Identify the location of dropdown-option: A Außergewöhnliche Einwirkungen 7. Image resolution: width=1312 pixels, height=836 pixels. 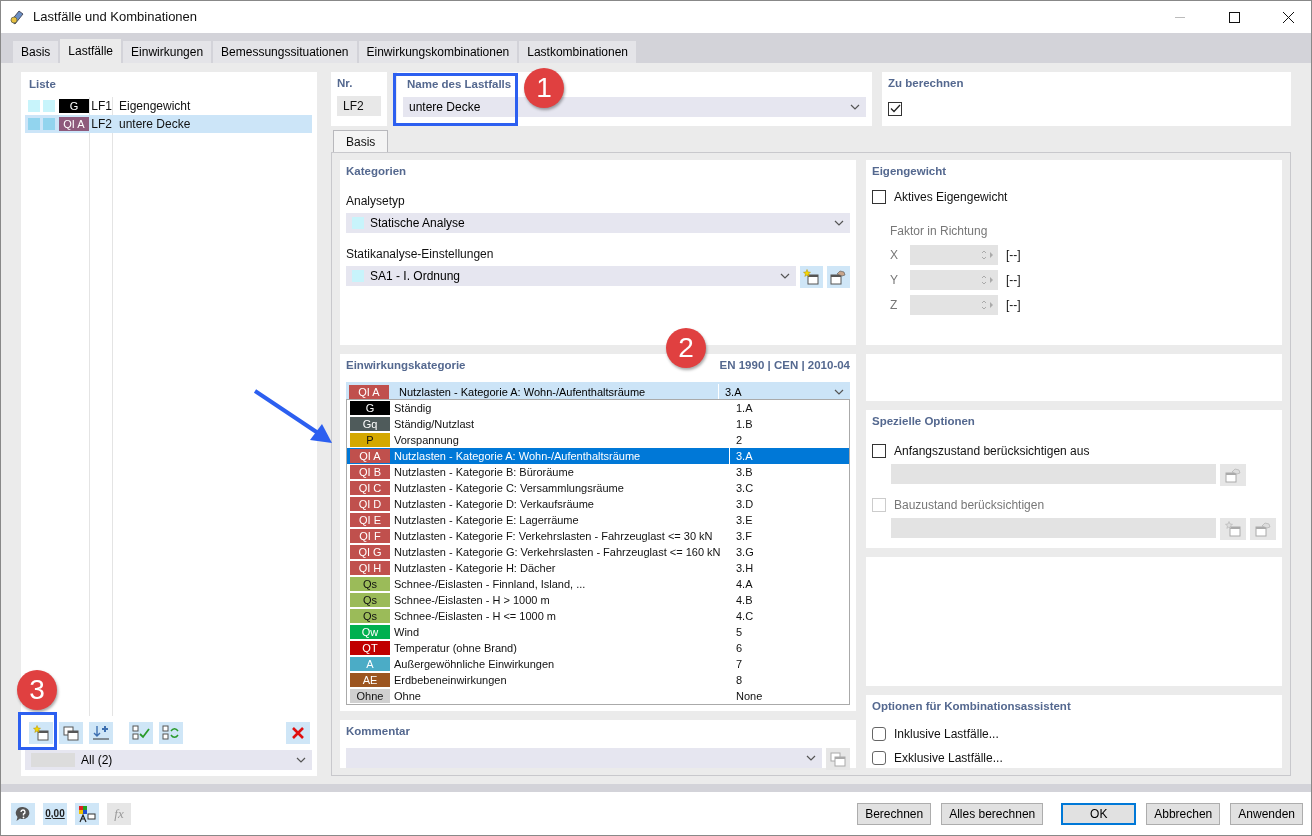
(598, 664).